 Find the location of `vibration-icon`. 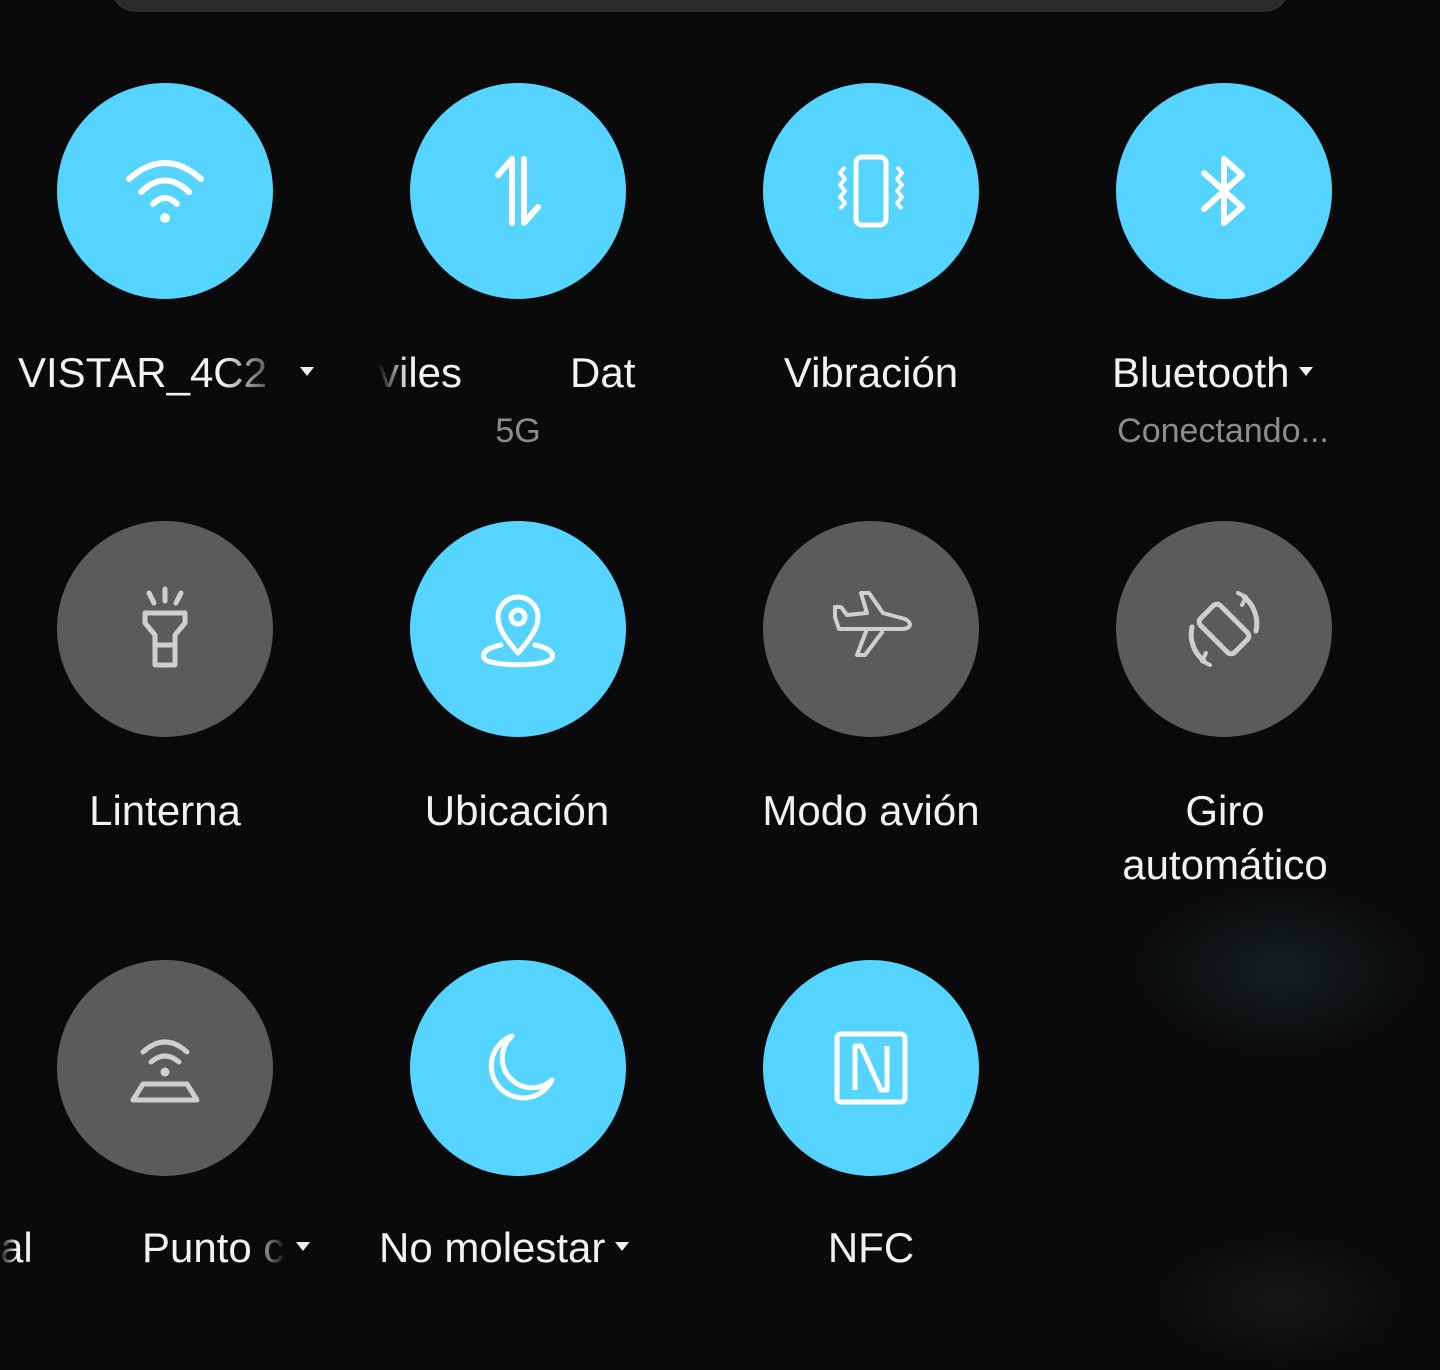

vibration-icon is located at coordinates (871, 191).